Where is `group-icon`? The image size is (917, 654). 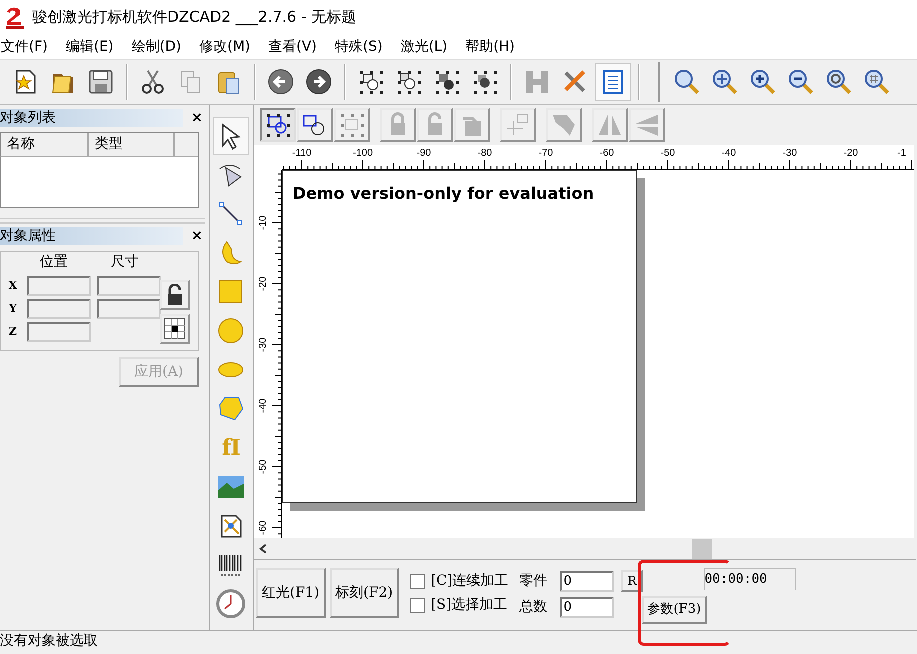
group-icon is located at coordinates (278, 125).